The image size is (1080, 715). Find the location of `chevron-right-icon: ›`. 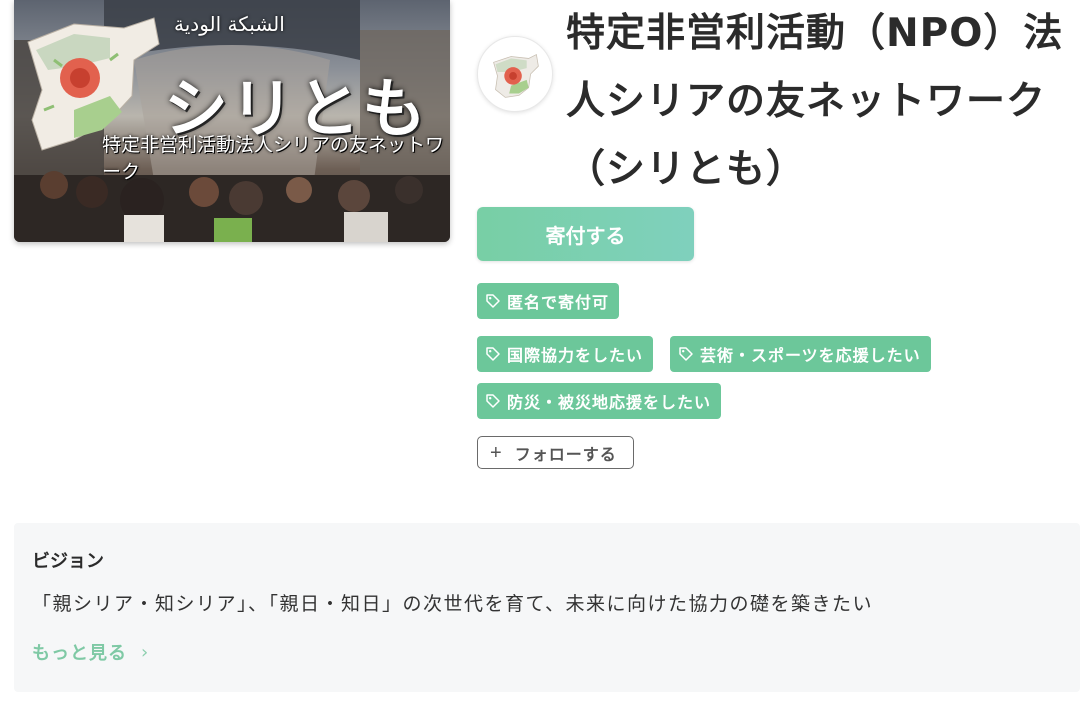

chevron-right-icon: › is located at coordinates (145, 652).